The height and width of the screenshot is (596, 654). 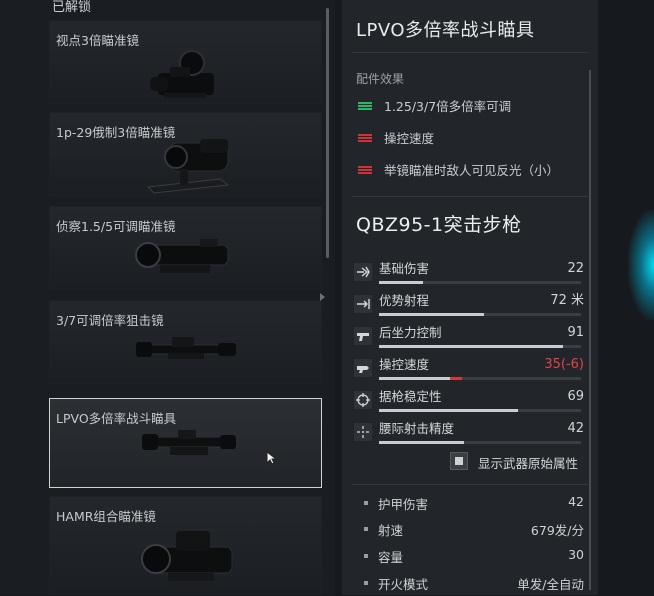 I want to click on property-value: 30, so click(x=576, y=554).